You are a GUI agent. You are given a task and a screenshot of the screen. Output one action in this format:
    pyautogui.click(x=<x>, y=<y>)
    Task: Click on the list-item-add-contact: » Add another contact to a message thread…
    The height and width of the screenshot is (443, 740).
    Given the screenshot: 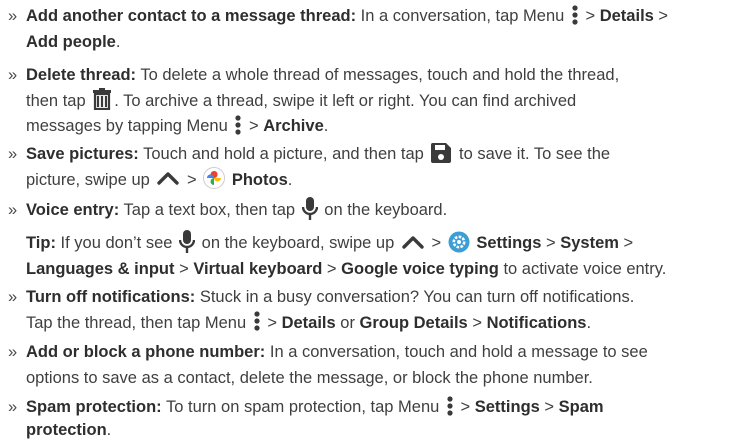 What is the action you would take?
    pyautogui.click(x=368, y=29)
    